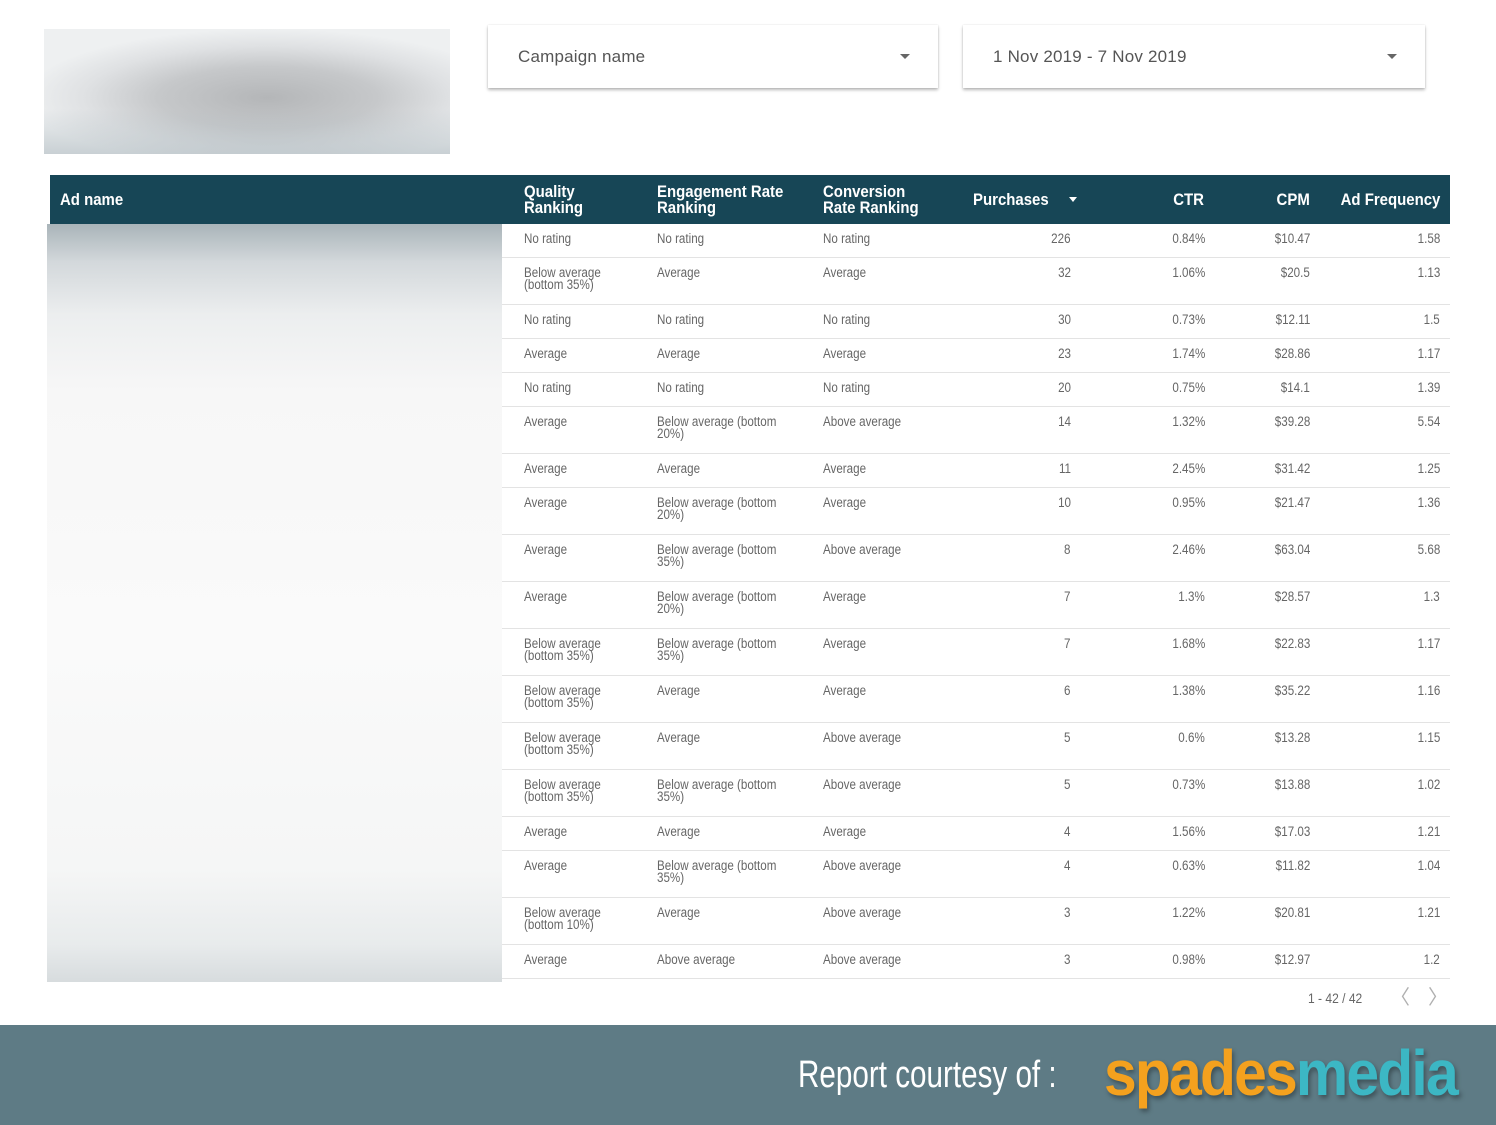  I want to click on engagement-rate-ranking-cell: No rating, so click(681, 387).